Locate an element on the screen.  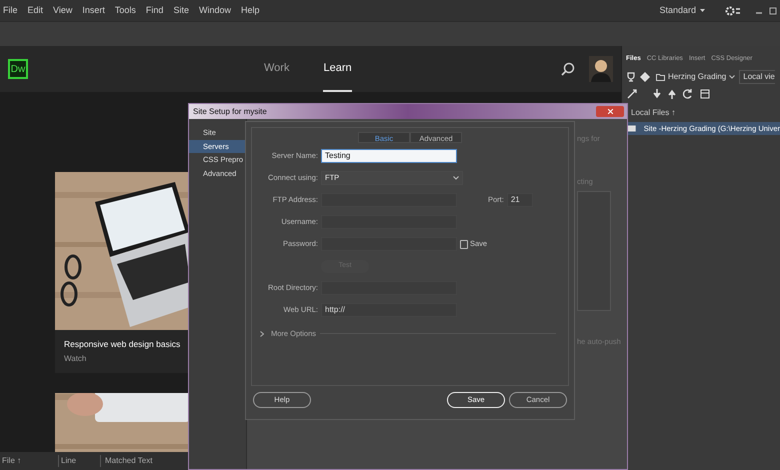
tutorial-card: Responsive web design basics Watch is located at coordinates (122, 272).